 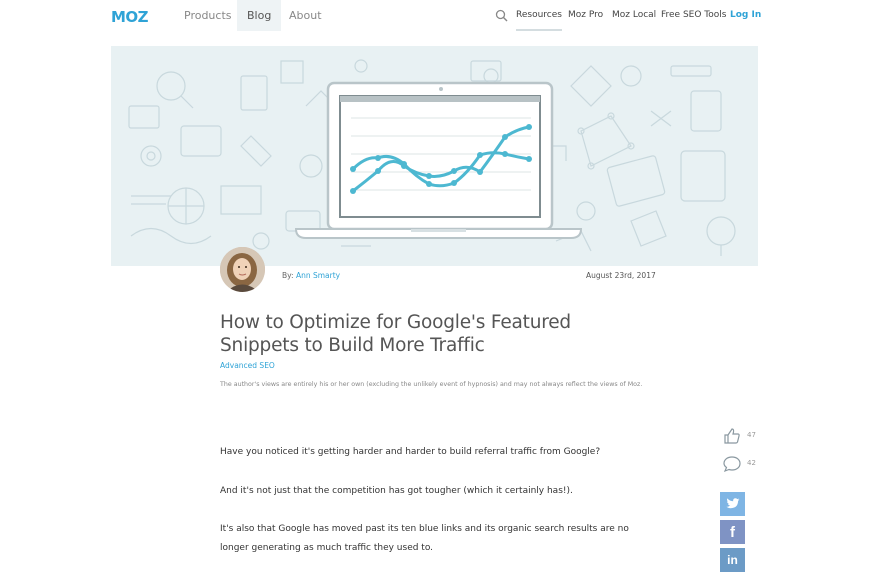 What do you see at coordinates (438, 160) in the screenshot?
I see `laptop-graphic` at bounding box center [438, 160].